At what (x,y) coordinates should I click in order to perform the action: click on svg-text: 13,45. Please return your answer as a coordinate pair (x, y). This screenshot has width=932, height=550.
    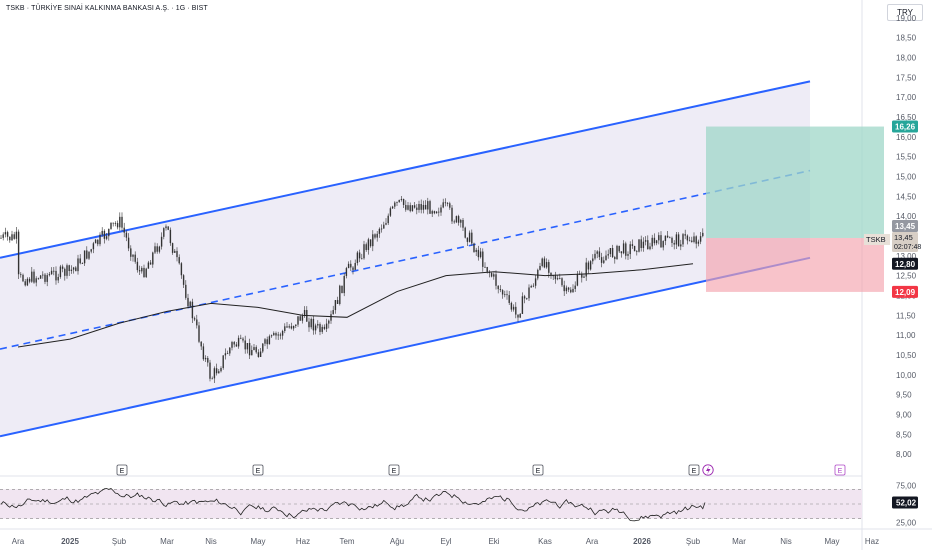
    Looking at the image, I should click on (903, 237).